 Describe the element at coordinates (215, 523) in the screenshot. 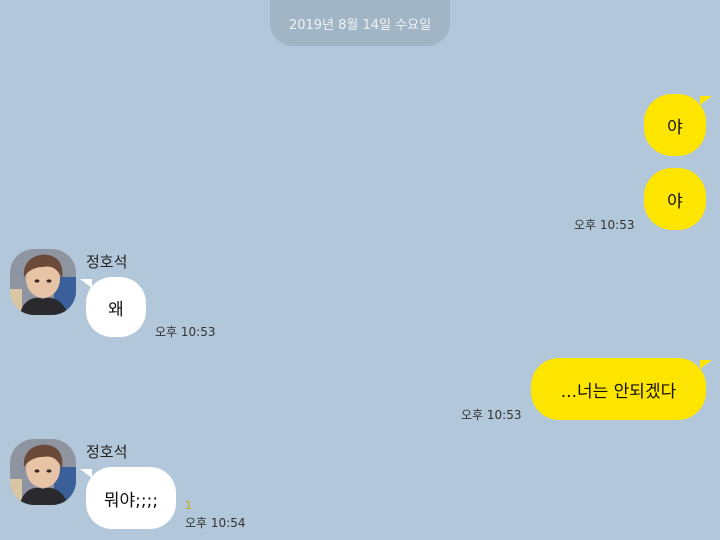

I see `message-timestamp: 오후 10:54` at that location.